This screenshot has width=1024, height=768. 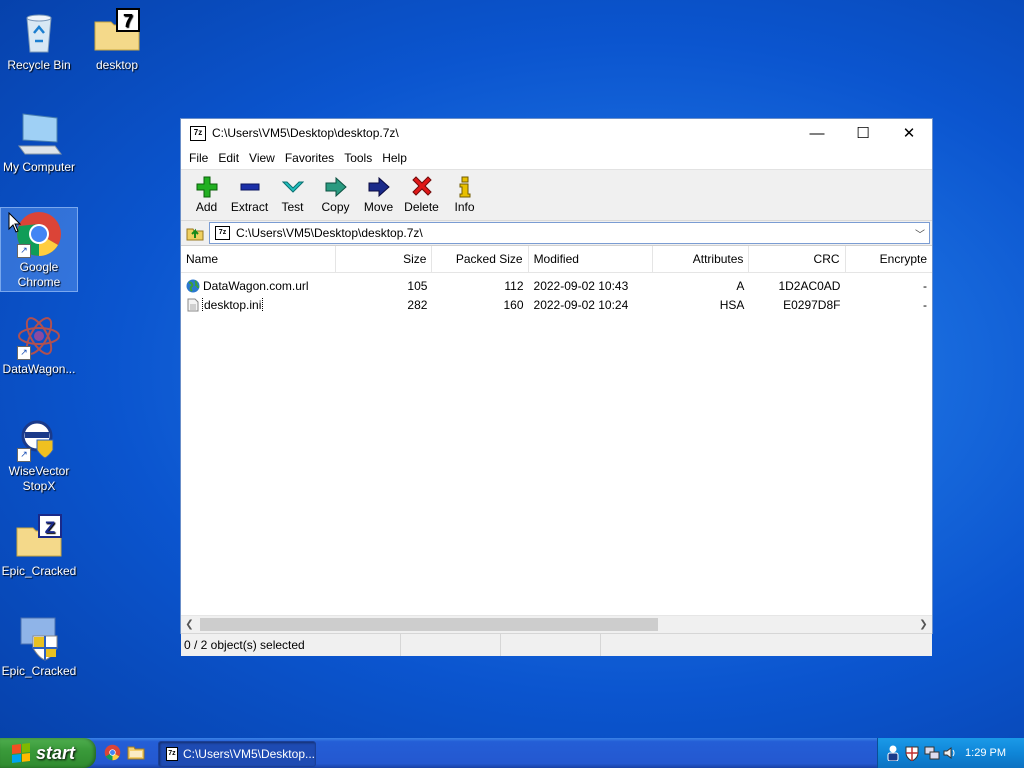 I want to click on delete-label: Delete, so click(x=421, y=207).